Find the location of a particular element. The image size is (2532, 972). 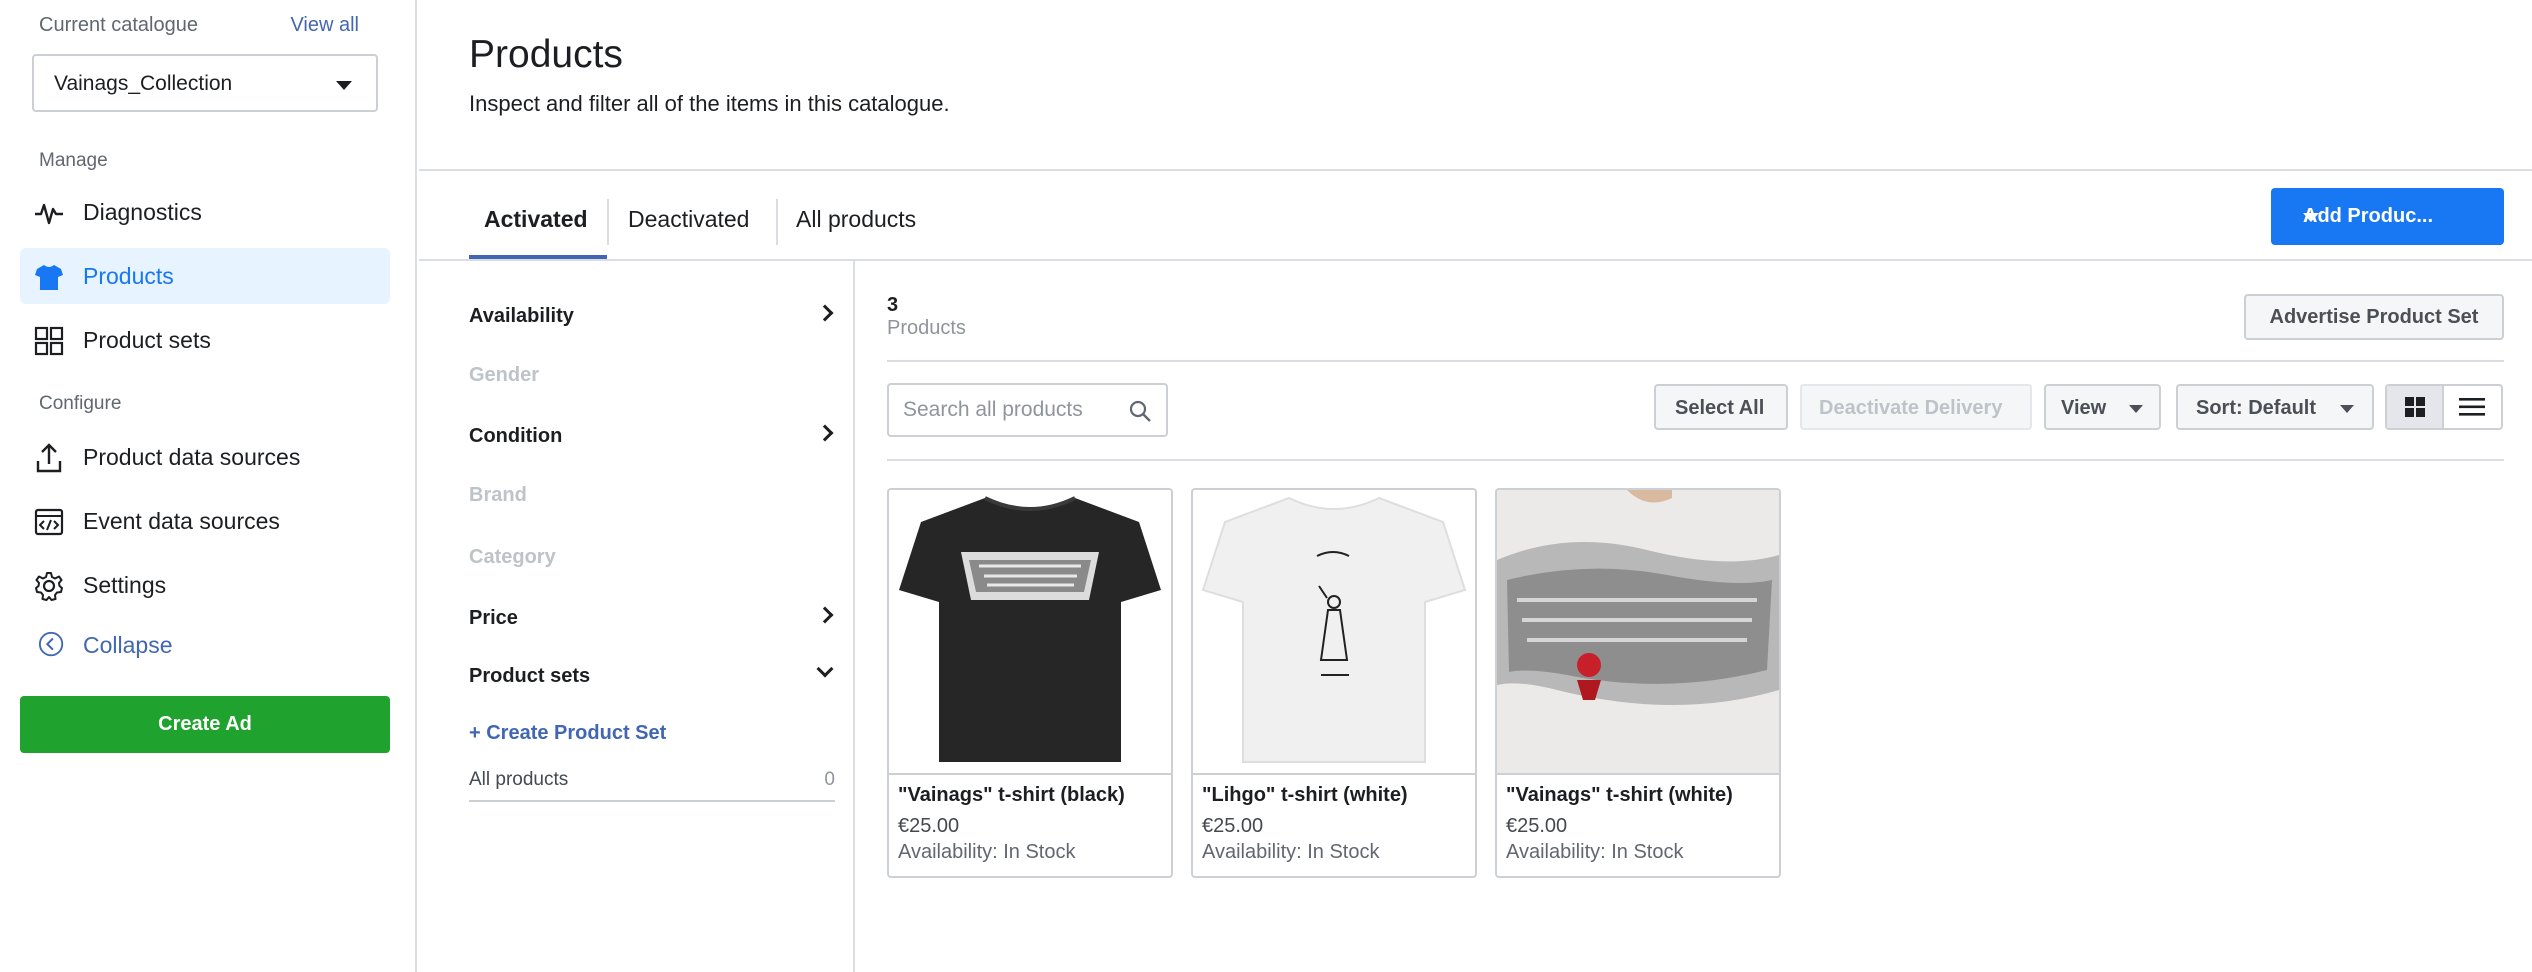

sidebar-item-settings: Settings is located at coordinates (205, 585).